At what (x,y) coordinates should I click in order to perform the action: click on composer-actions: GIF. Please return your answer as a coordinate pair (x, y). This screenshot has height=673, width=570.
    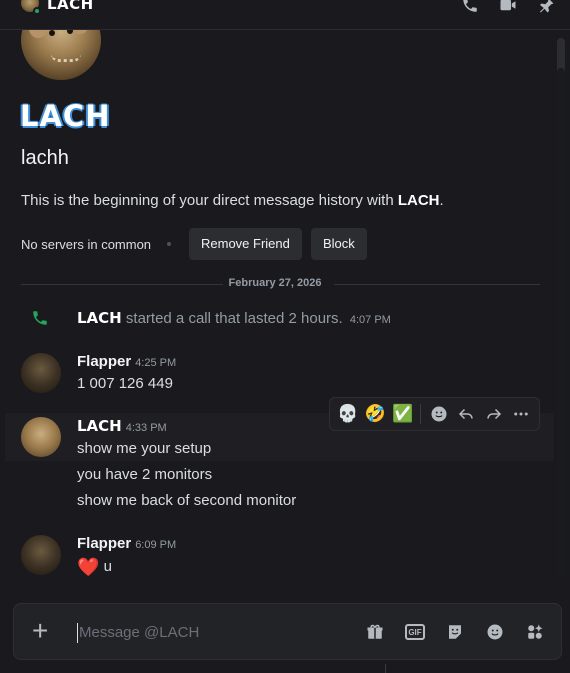
    Looking at the image, I should click on (455, 632).